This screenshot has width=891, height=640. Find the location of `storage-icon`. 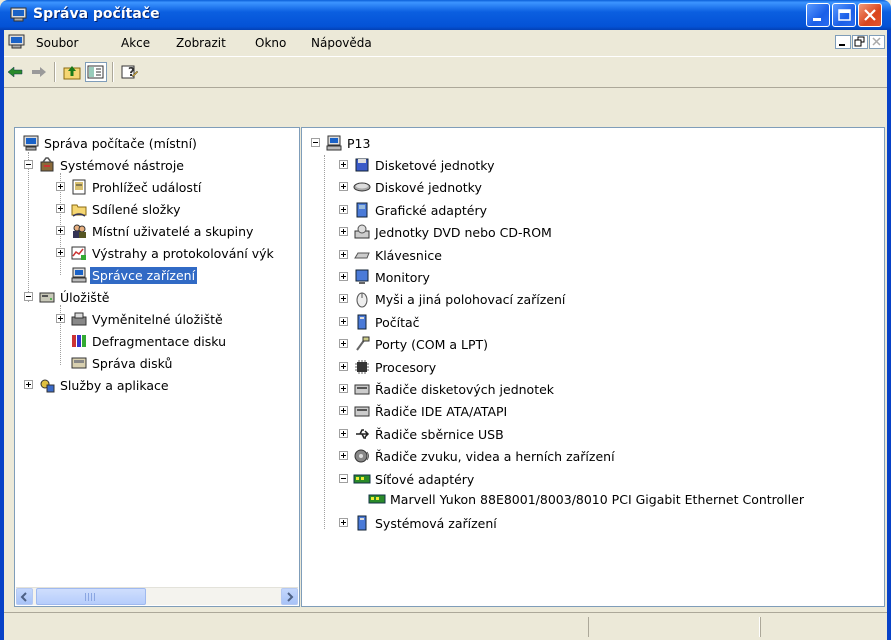

storage-icon is located at coordinates (47, 297).